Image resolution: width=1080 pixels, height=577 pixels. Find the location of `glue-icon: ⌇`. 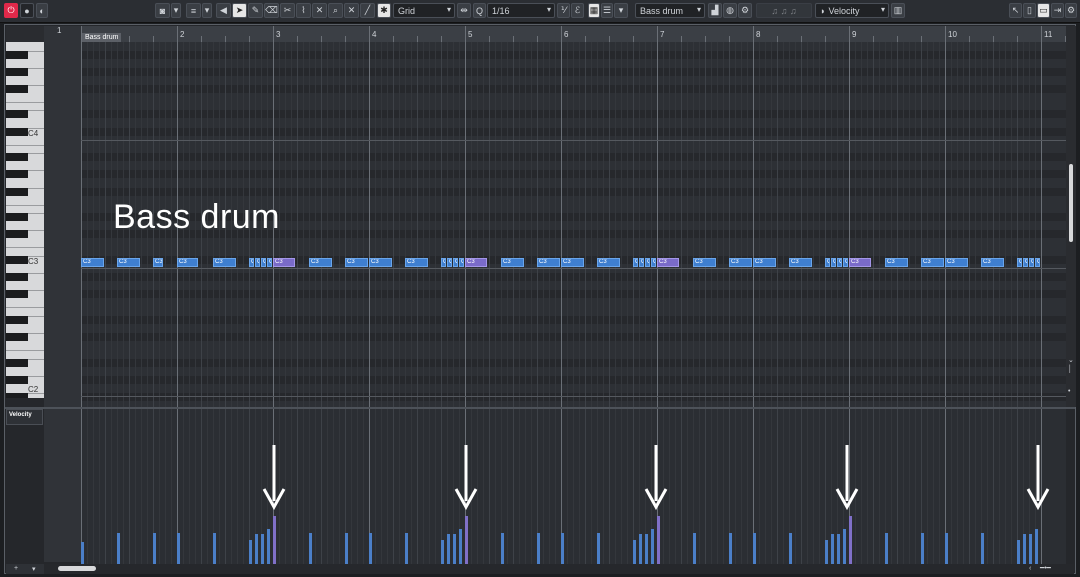

glue-icon: ⌇ is located at coordinates (303, 10).